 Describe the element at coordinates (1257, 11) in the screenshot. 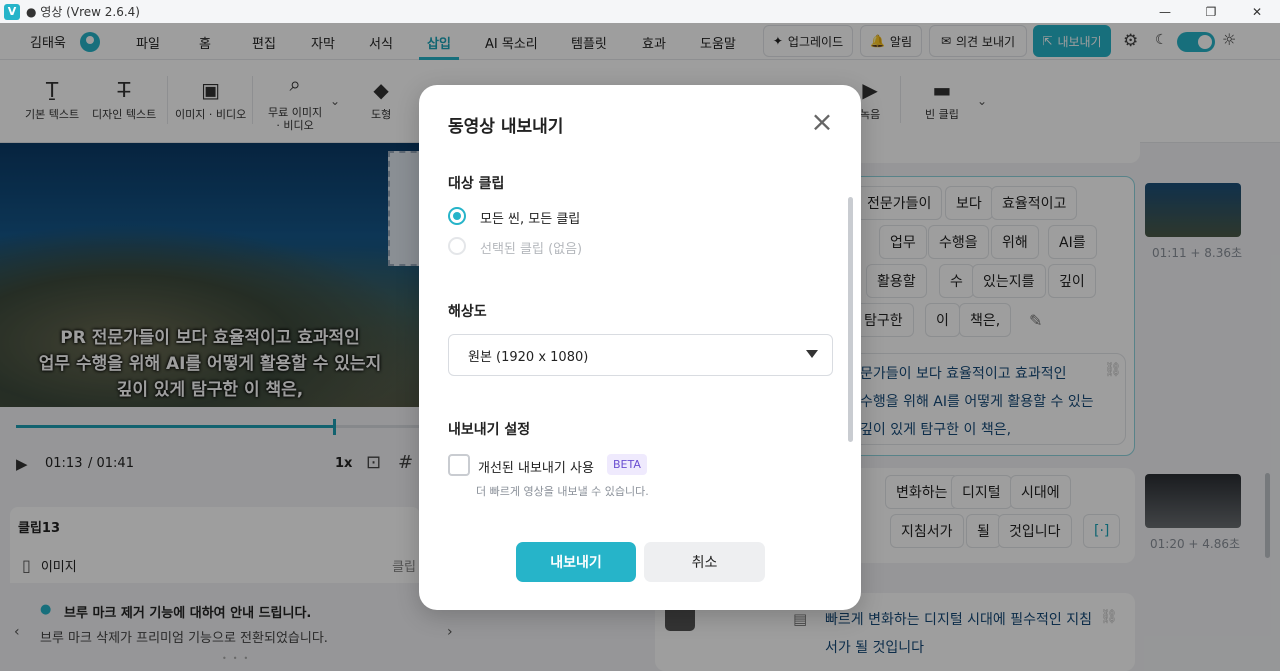

I see `close-window-icon: ✕` at that location.